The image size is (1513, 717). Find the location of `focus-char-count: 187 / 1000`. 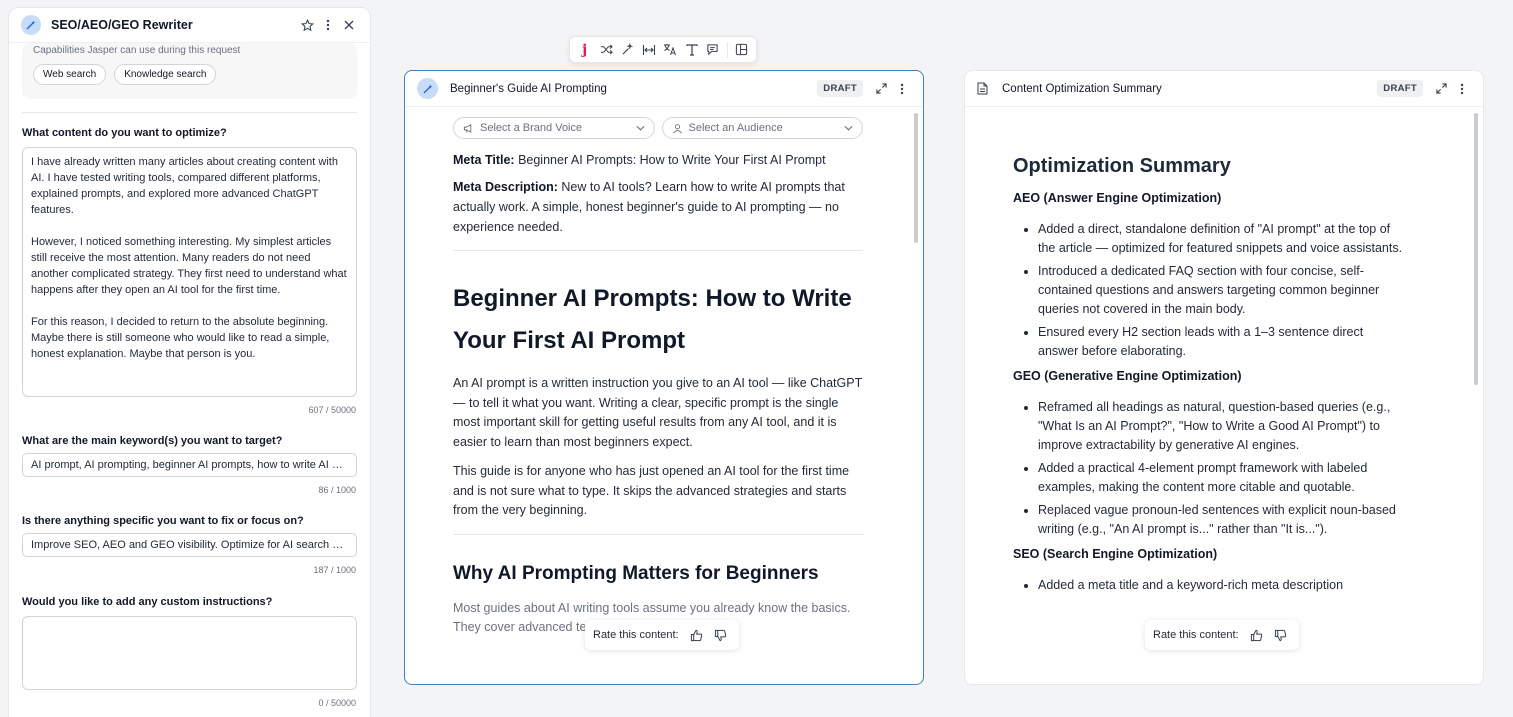

focus-char-count: 187 / 1000 is located at coordinates (334, 570).